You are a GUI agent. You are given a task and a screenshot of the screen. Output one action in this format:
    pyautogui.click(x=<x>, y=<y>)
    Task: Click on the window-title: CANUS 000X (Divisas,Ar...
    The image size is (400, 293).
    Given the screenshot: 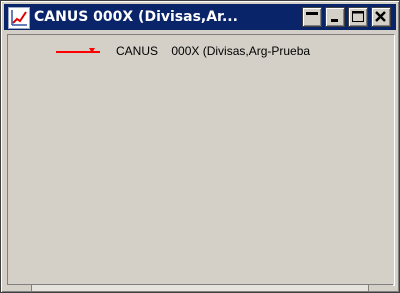 What is the action you would take?
    pyautogui.click(x=136, y=17)
    